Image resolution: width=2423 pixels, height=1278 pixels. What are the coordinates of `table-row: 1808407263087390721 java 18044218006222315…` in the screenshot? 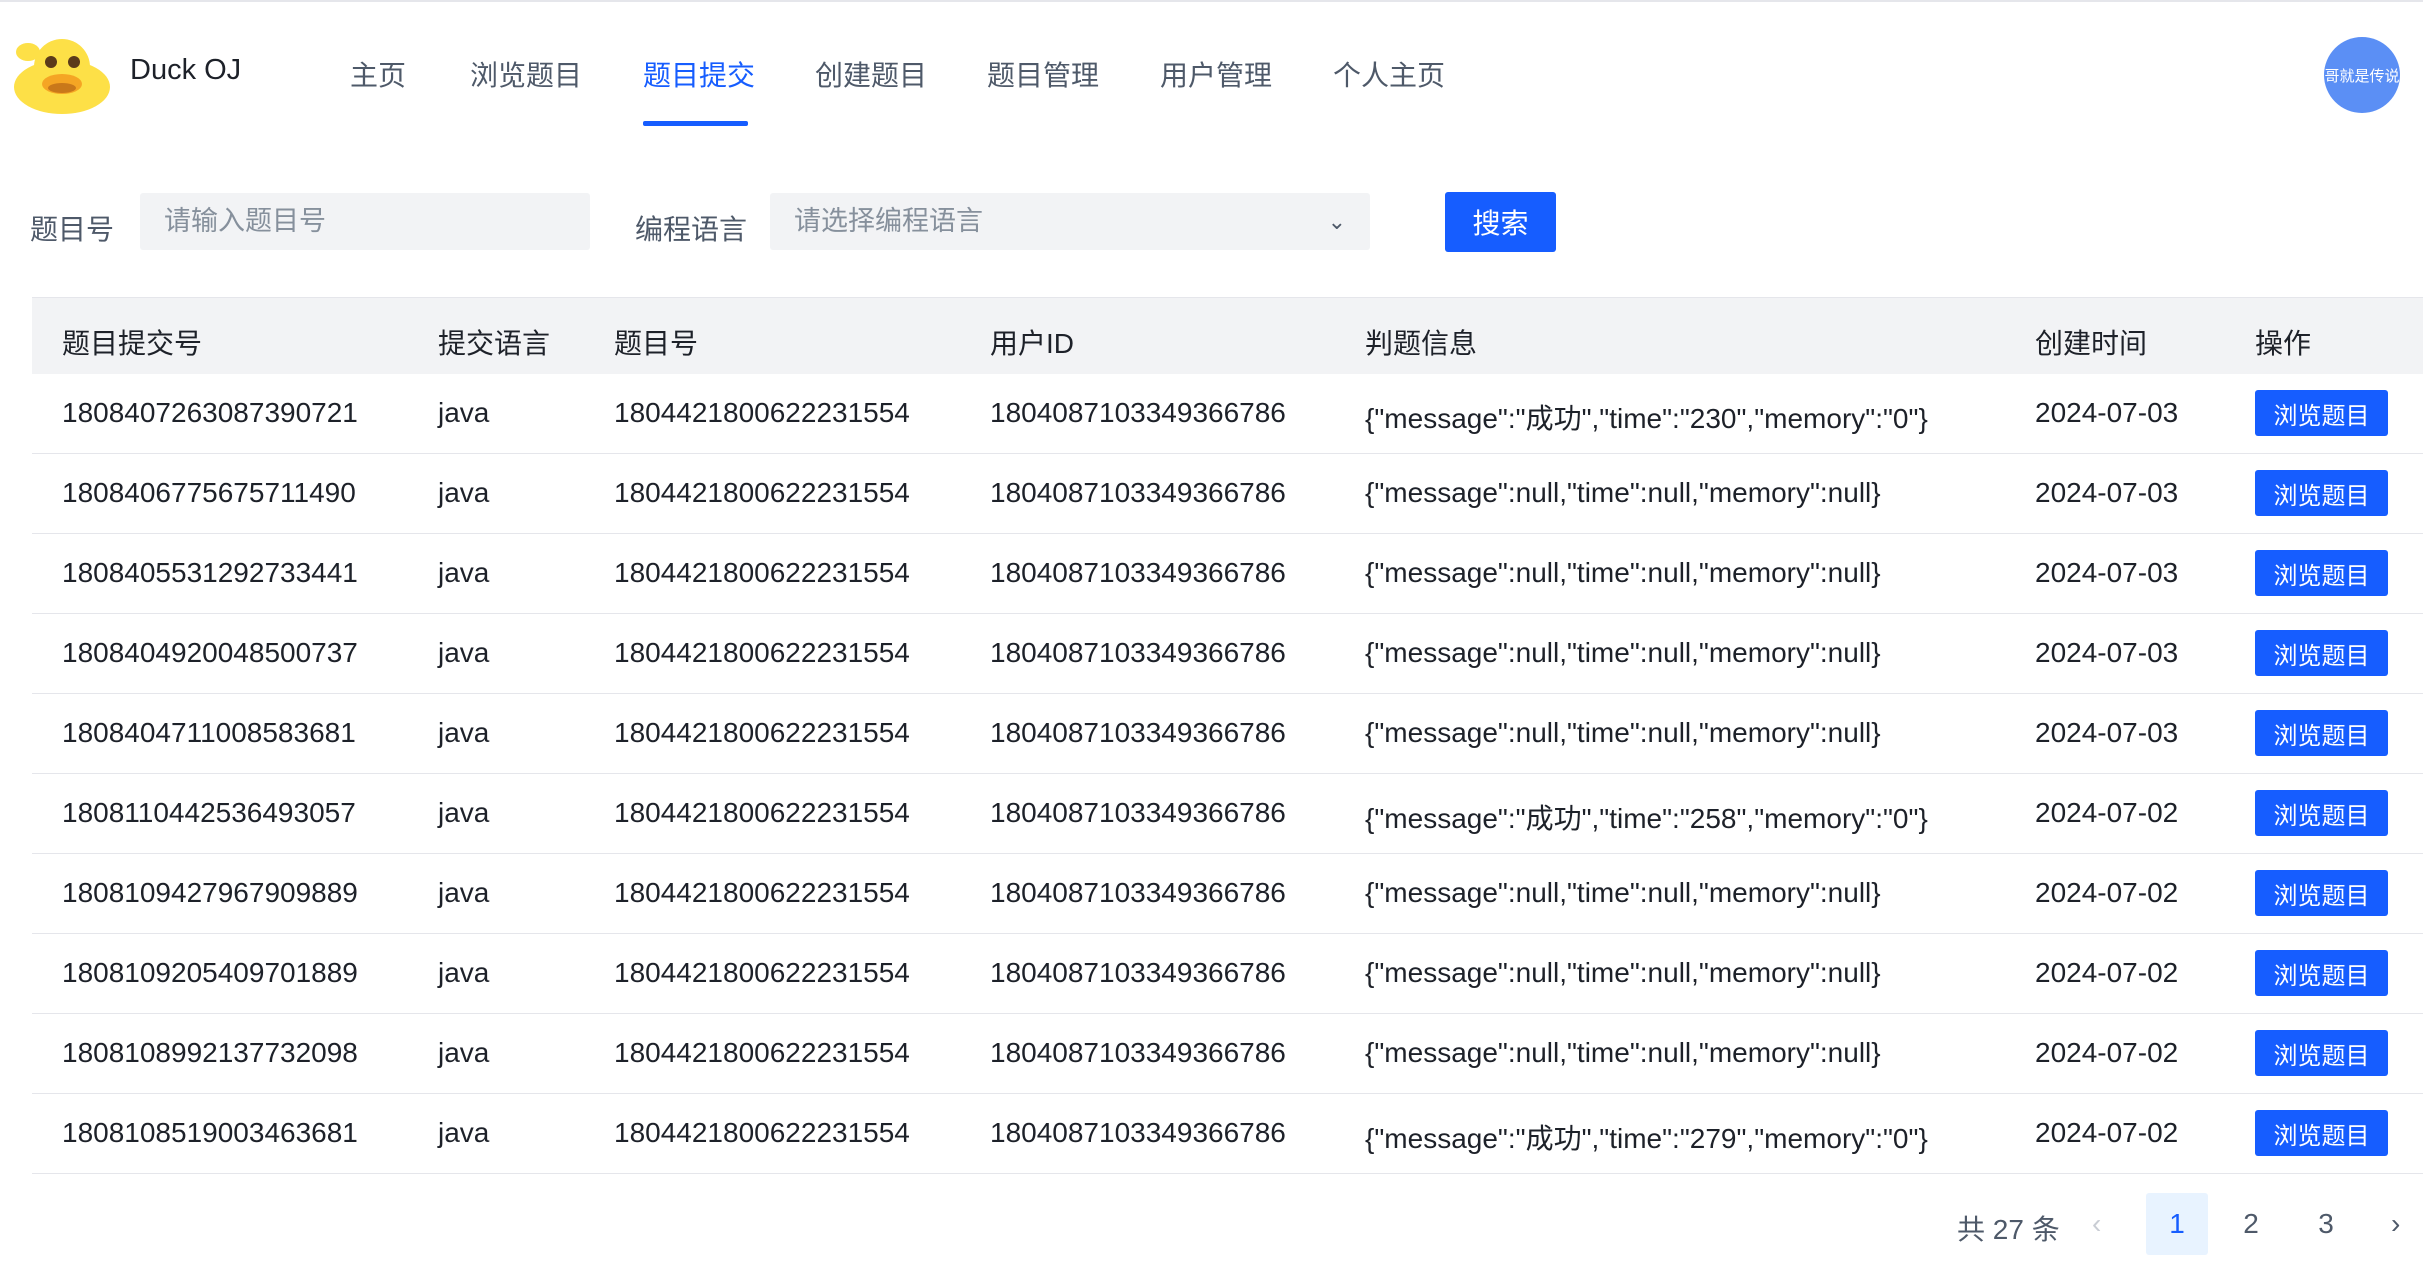 It's located at (1227, 413).